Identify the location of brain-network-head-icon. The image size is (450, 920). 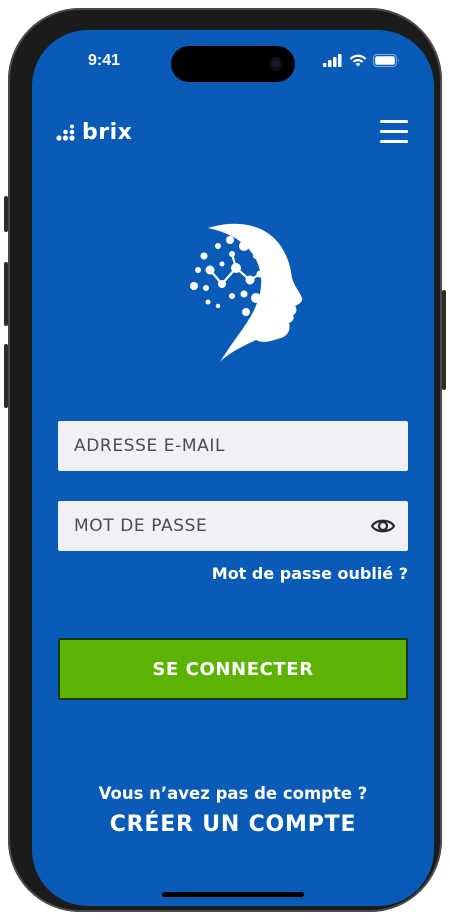
(246, 292).